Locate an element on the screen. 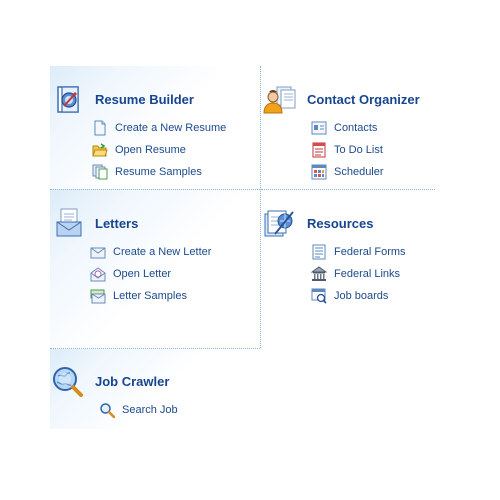 The image size is (500, 500). new-document-icon is located at coordinates (100, 128).